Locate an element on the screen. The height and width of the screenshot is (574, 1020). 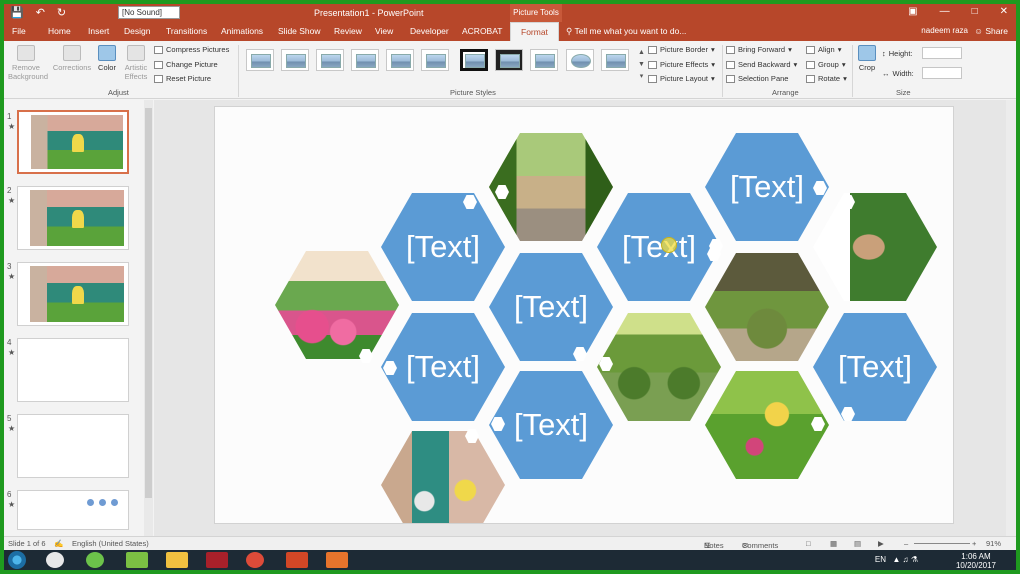
tab-slide-show: Slide Show is located at coordinates (299, 31).